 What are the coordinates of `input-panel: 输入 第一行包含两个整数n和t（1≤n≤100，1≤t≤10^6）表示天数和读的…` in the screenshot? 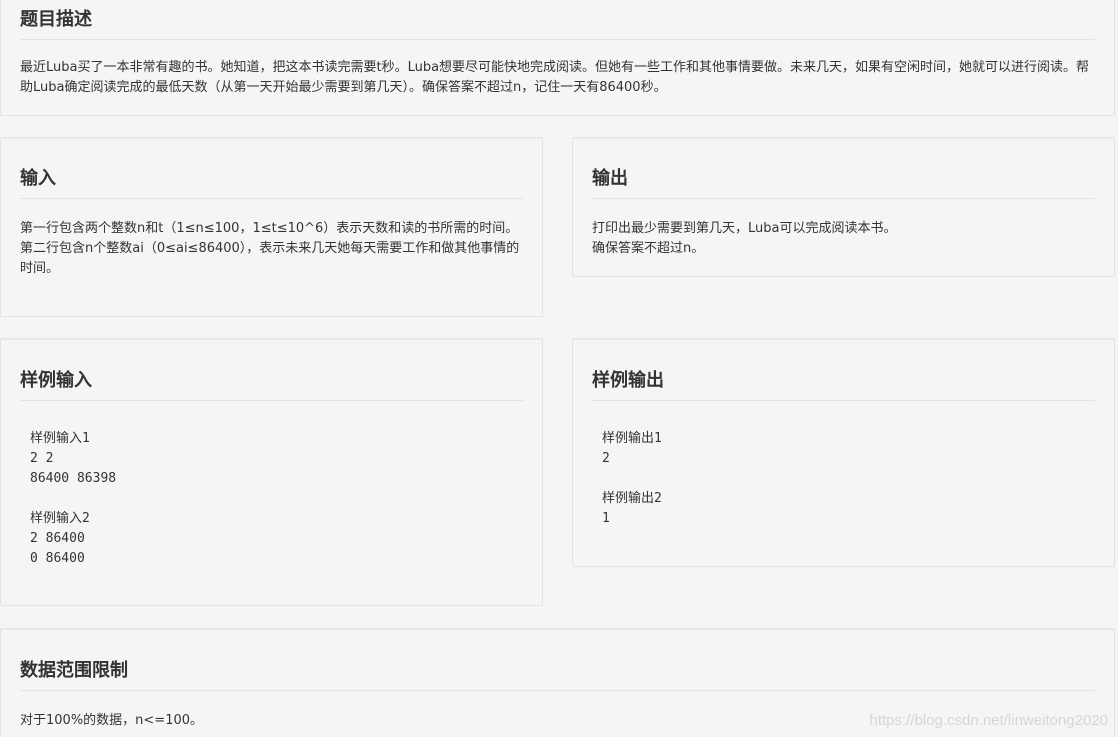 It's located at (271, 227).